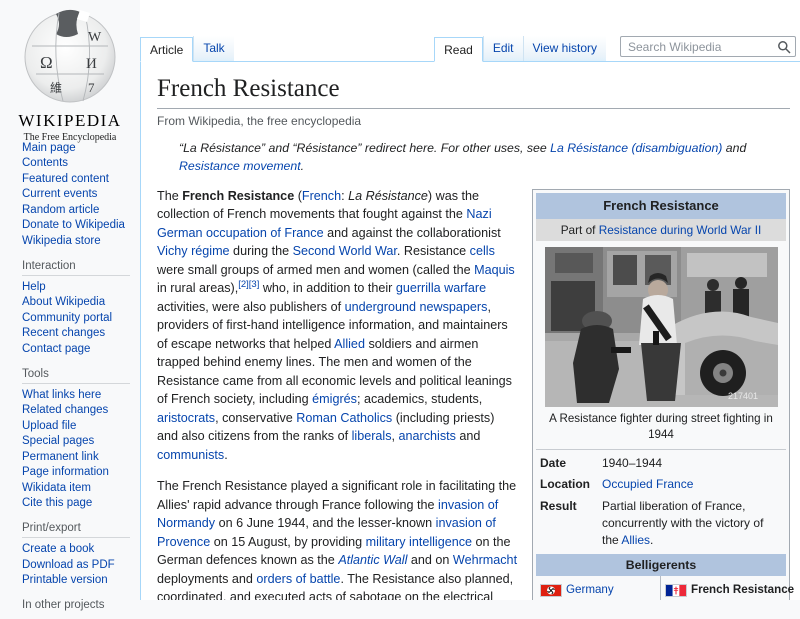 This screenshot has width=800, height=619. I want to click on sidebar-link: Upload file, so click(76, 426).